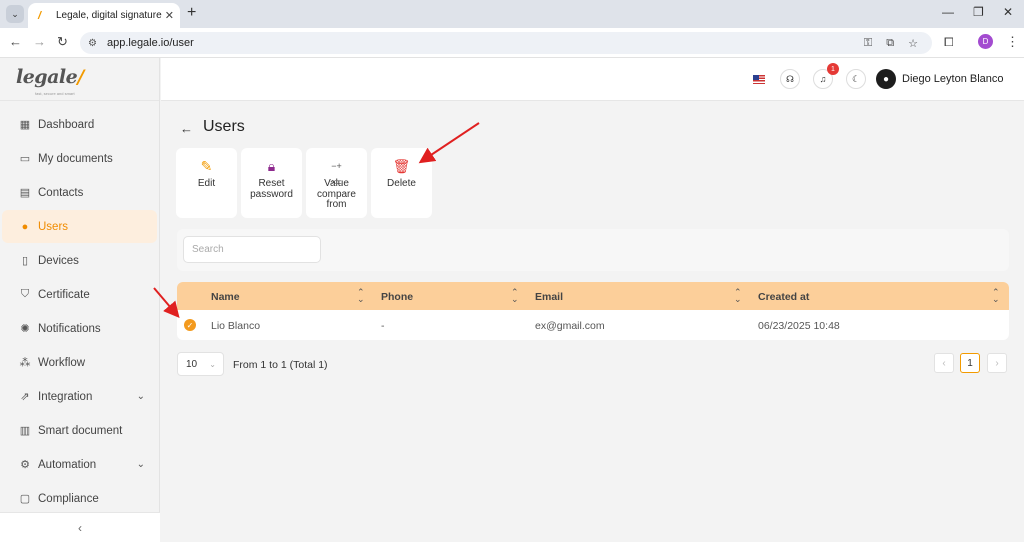 The width and height of the screenshot is (1024, 542). Describe the element at coordinates (66, 124) in the screenshot. I see `sidebar-item-label: Dashboard` at that location.